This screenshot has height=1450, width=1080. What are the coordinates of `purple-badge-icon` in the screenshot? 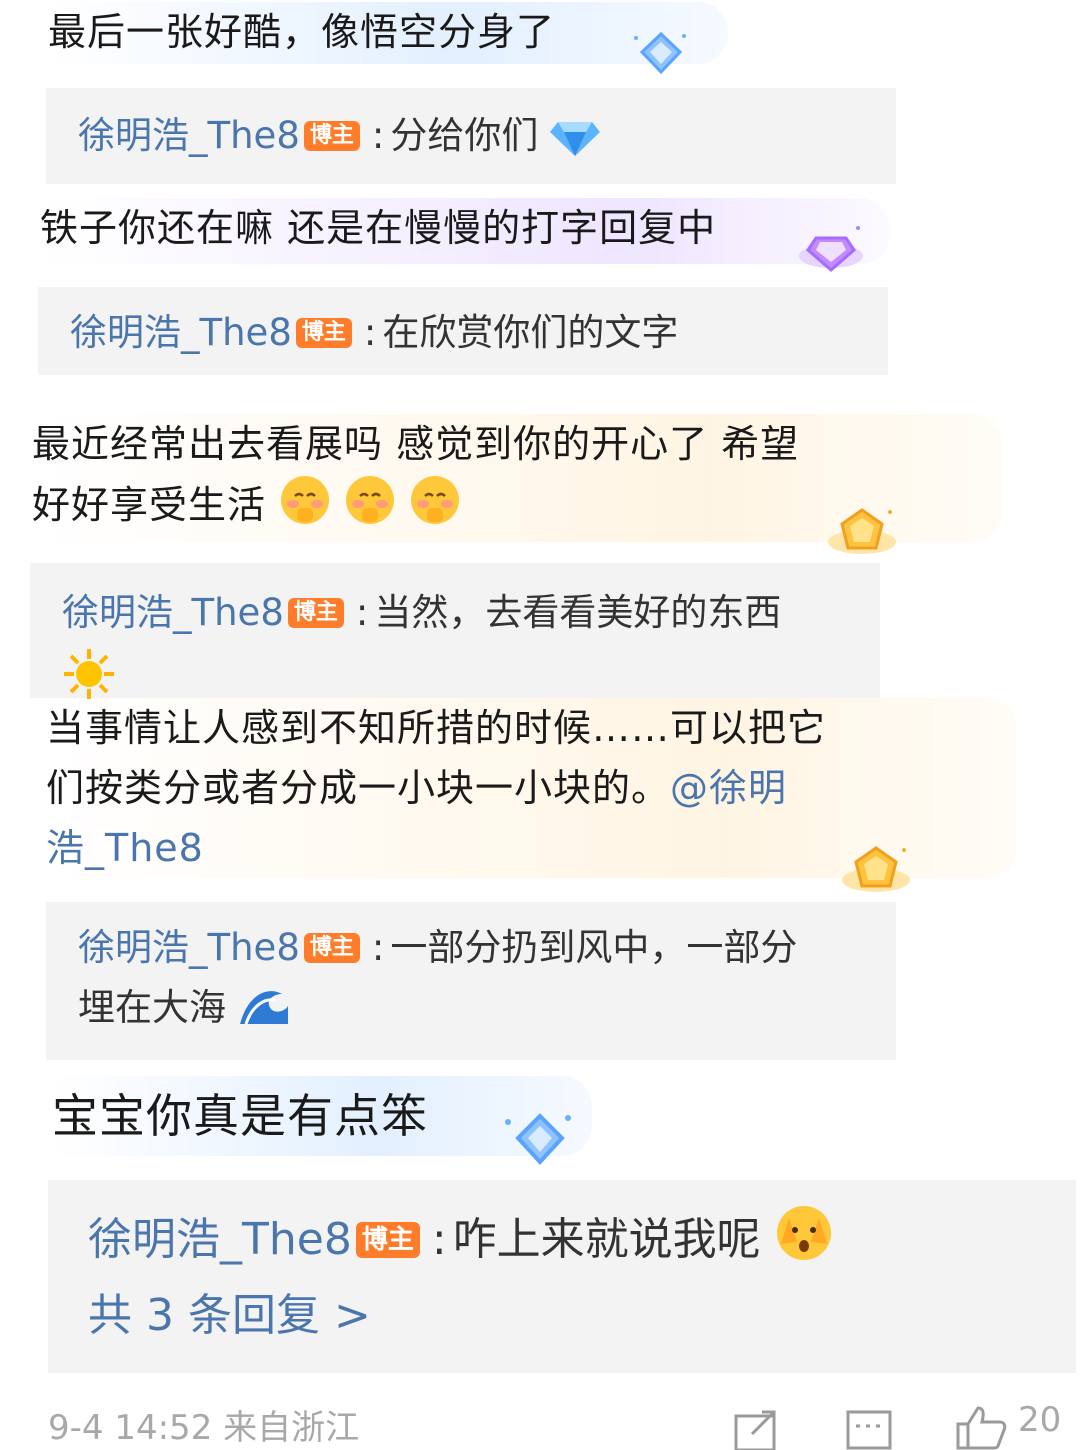 It's located at (831, 249).